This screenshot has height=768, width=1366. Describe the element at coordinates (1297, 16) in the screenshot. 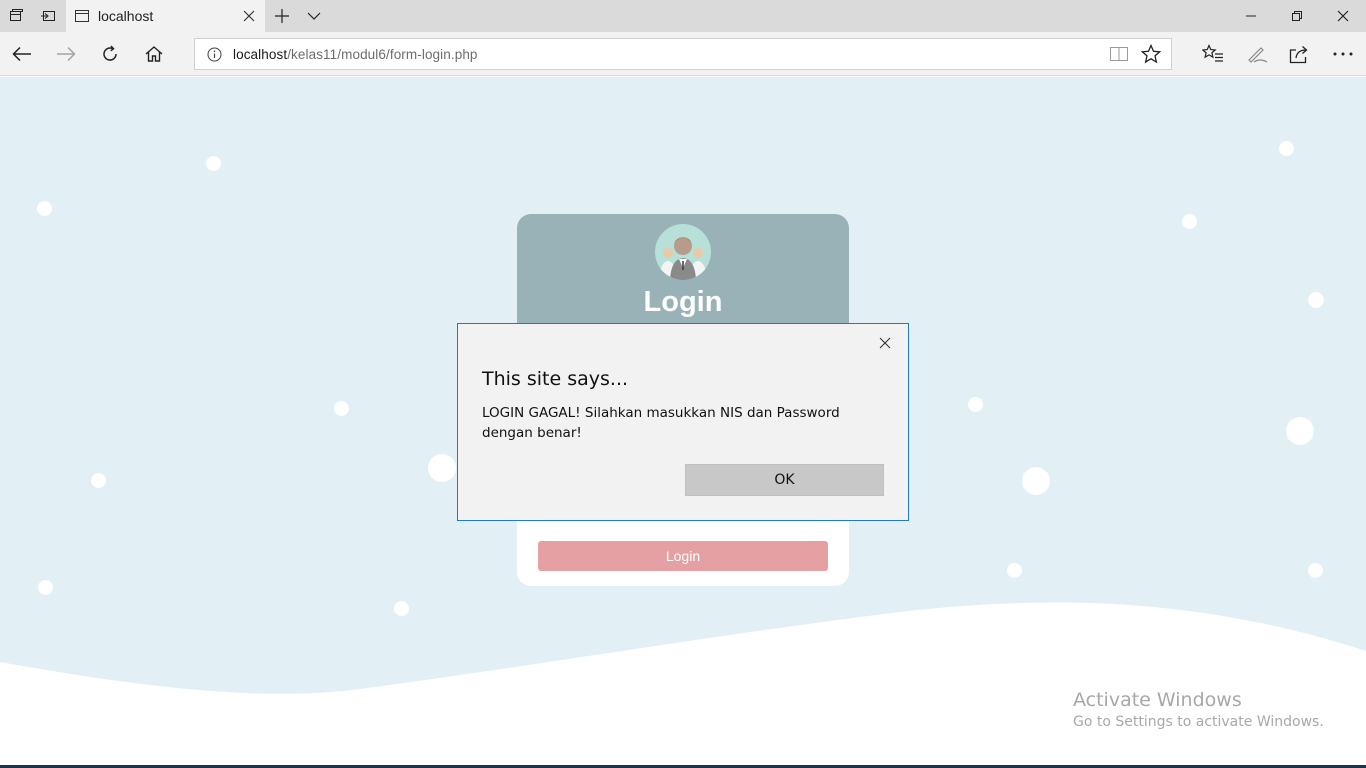

I see `restore-icon` at that location.